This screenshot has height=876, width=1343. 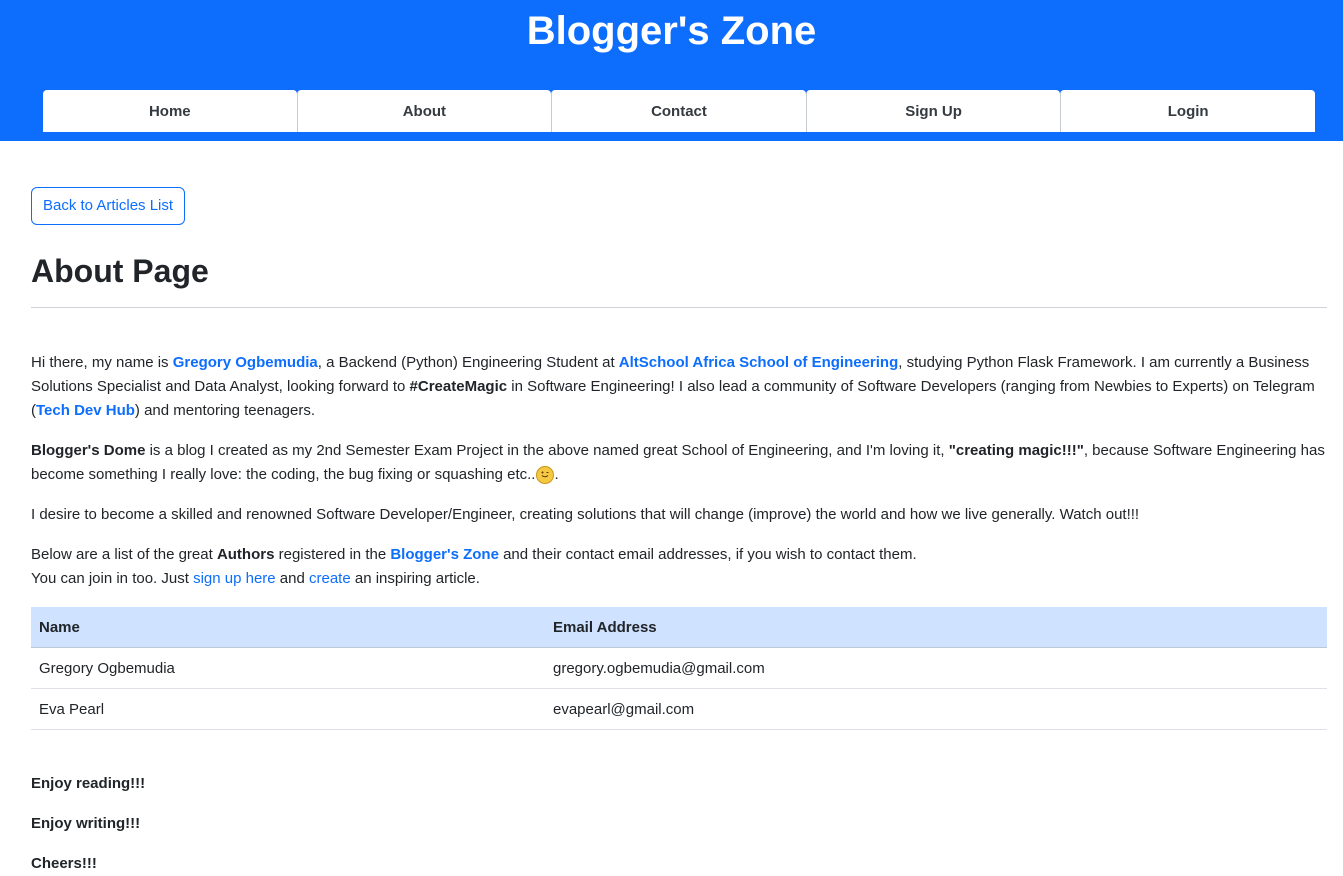 I want to click on nav-contact: Contact, so click(x=678, y=111).